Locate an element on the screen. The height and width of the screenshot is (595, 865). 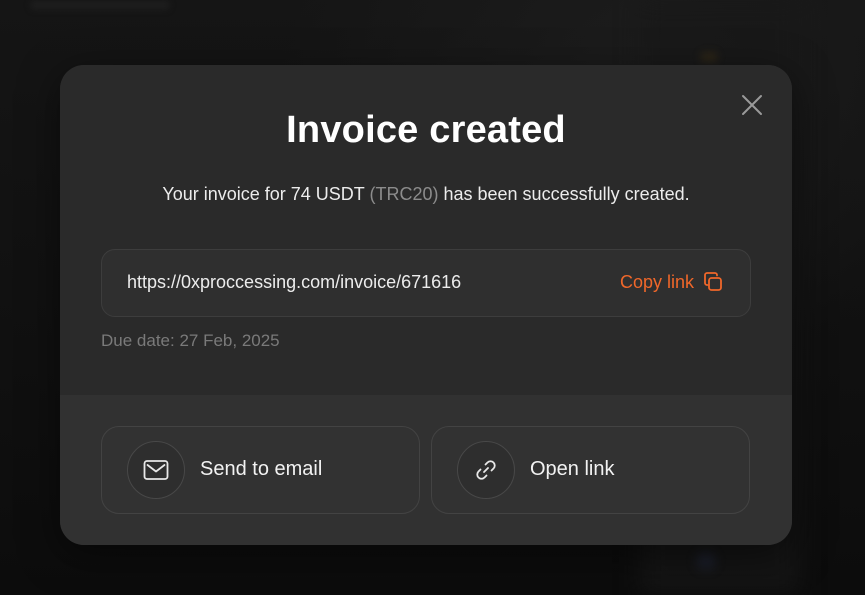
send-to-email-label: Send to email is located at coordinates (261, 469).